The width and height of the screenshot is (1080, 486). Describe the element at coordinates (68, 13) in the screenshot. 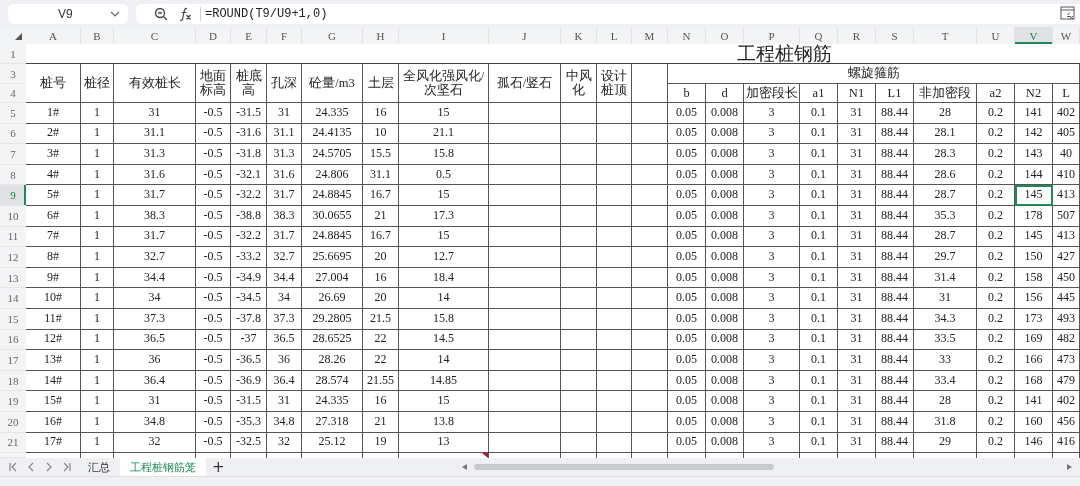

I see `name-box: V9` at that location.